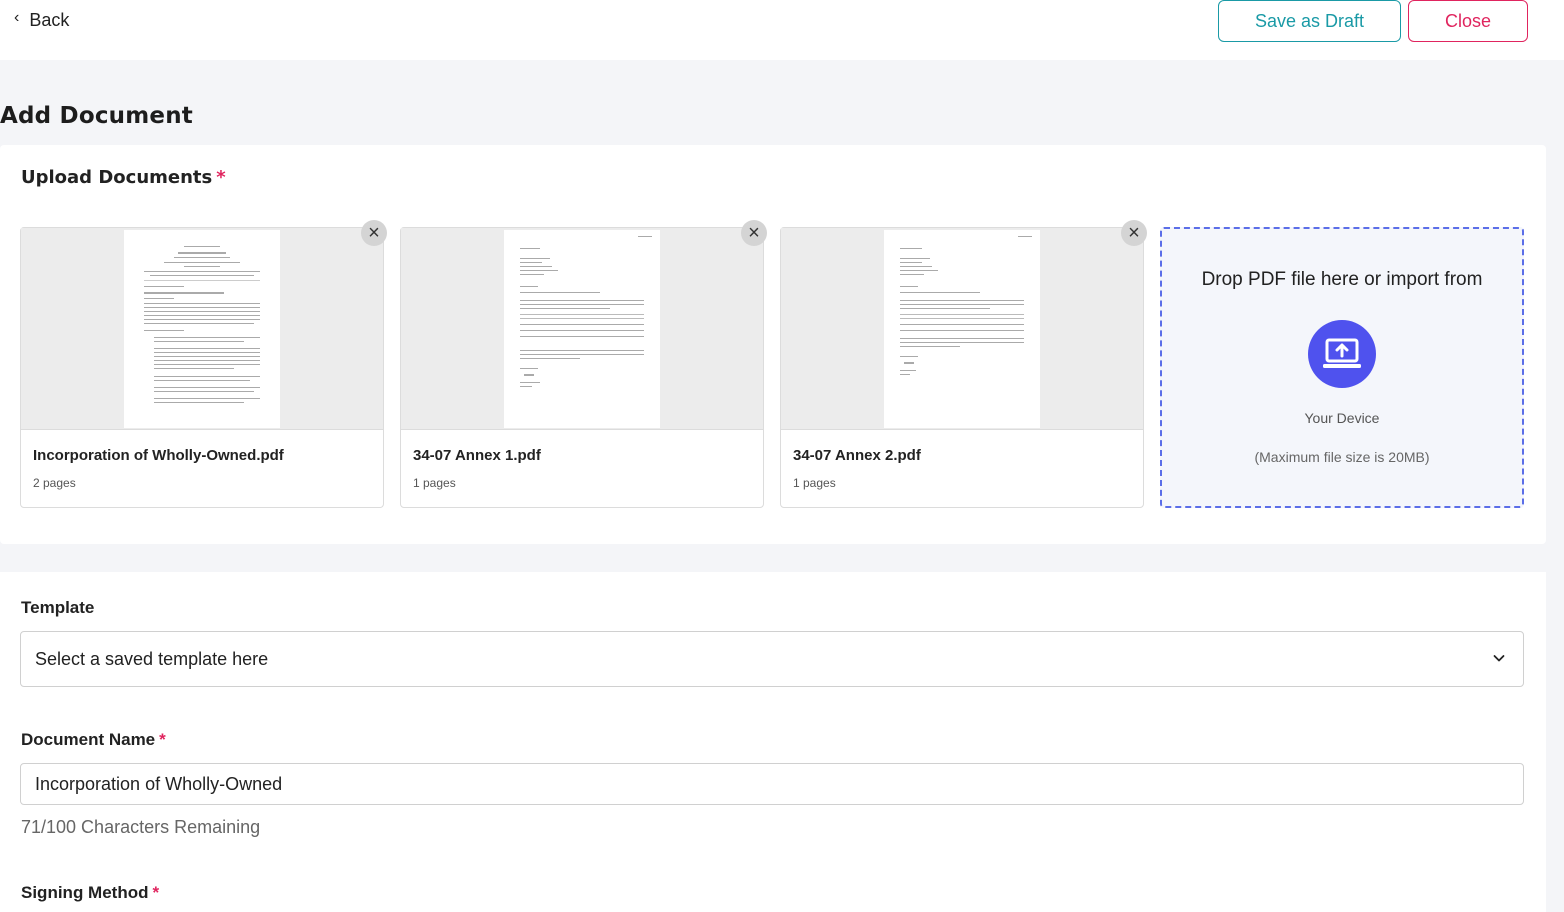 Image resolution: width=1564 pixels, height=912 pixels. I want to click on signing-method-label: Signing Method *, so click(90, 893).